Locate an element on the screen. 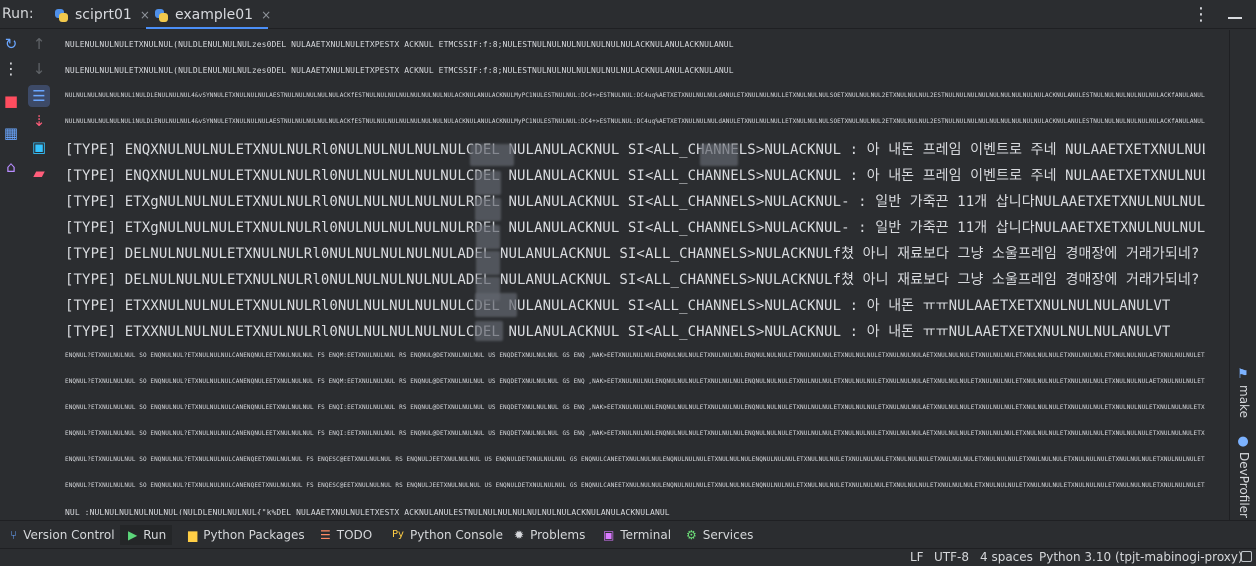 This screenshot has width=1256, height=566. services-label: Services is located at coordinates (728, 535).